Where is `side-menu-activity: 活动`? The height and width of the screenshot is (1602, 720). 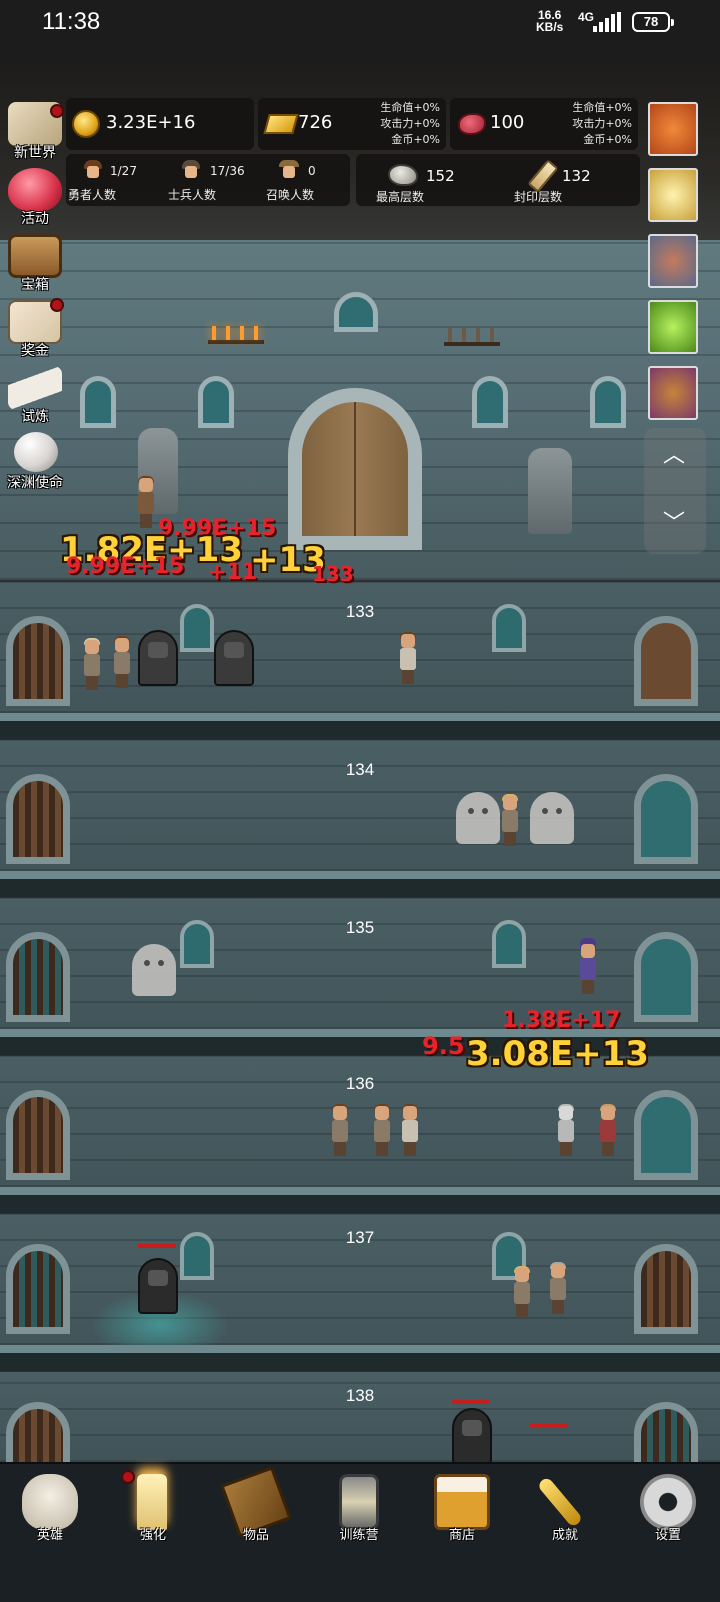 side-menu-activity: 活动 is located at coordinates (35, 199).